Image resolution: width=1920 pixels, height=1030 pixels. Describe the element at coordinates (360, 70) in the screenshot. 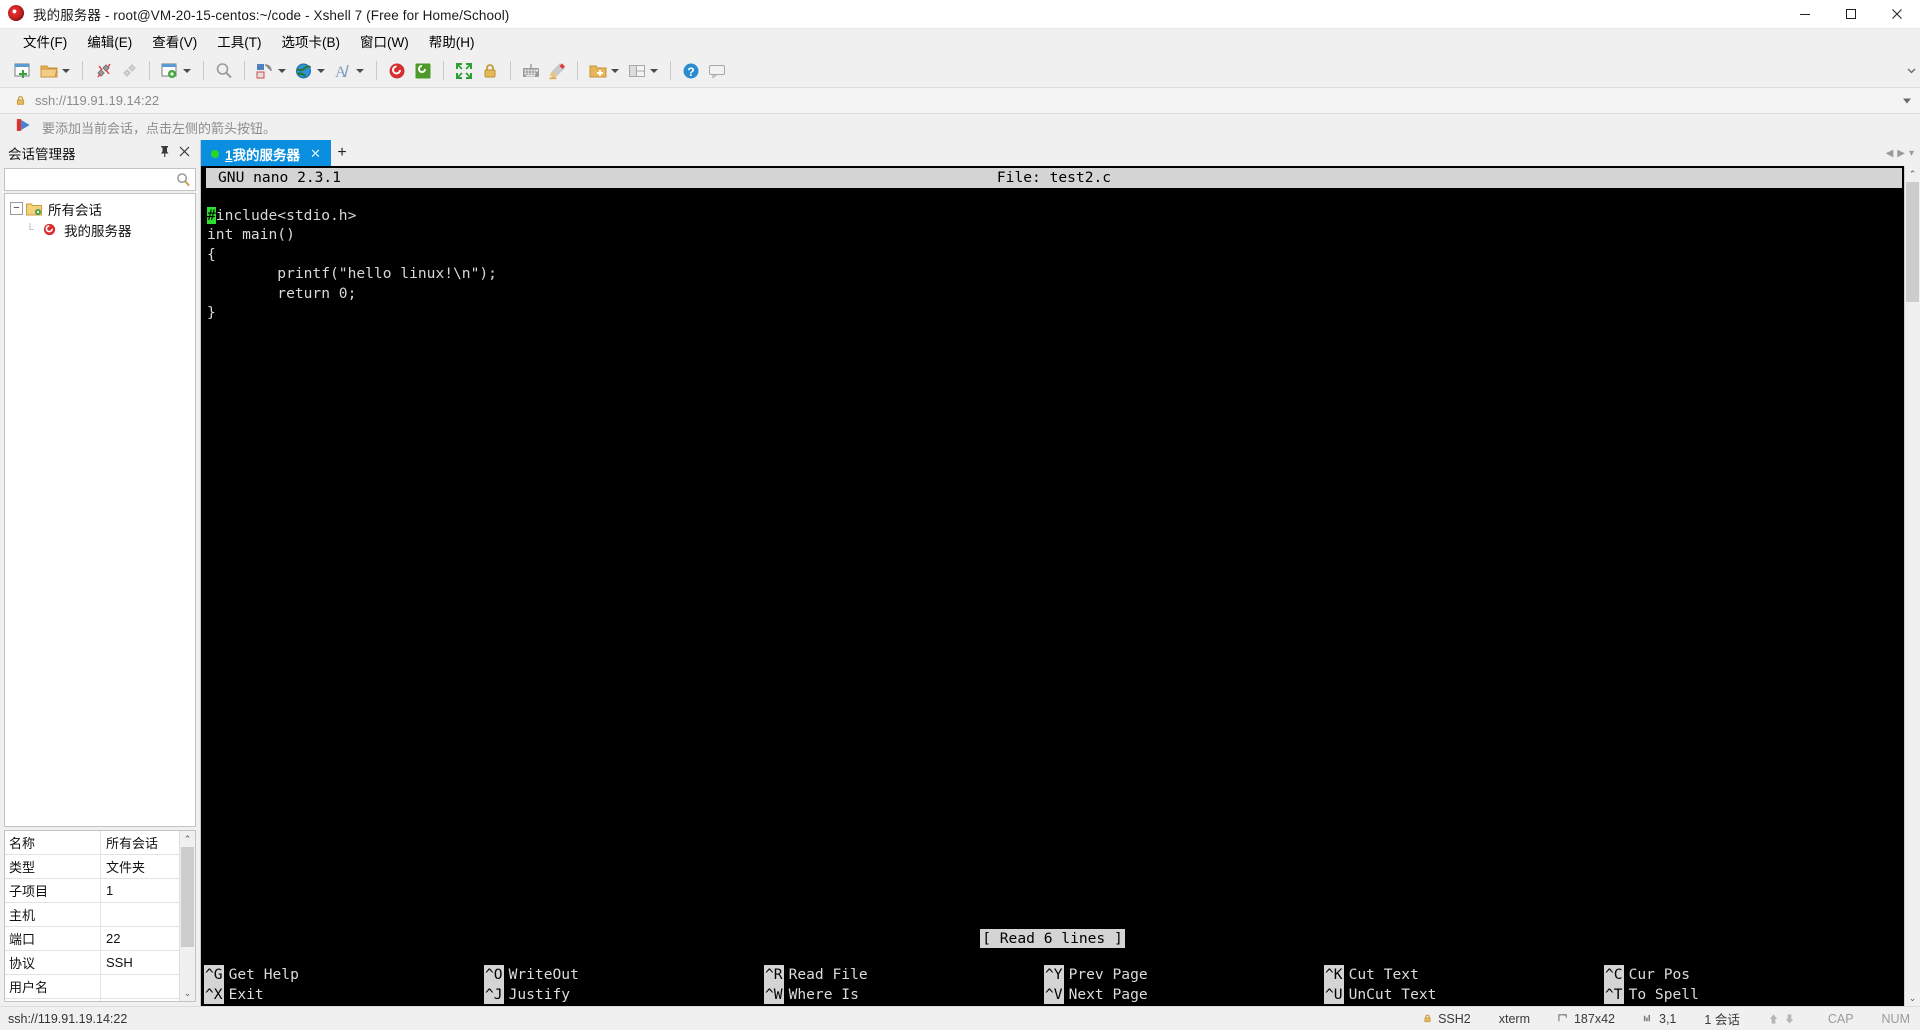

I see `font-caret-icon` at that location.